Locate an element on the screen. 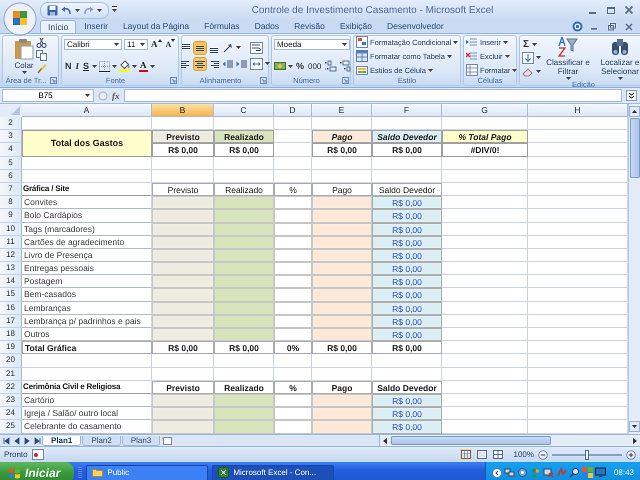 The image size is (640, 480). underline-button: S is located at coordinates (86, 66).